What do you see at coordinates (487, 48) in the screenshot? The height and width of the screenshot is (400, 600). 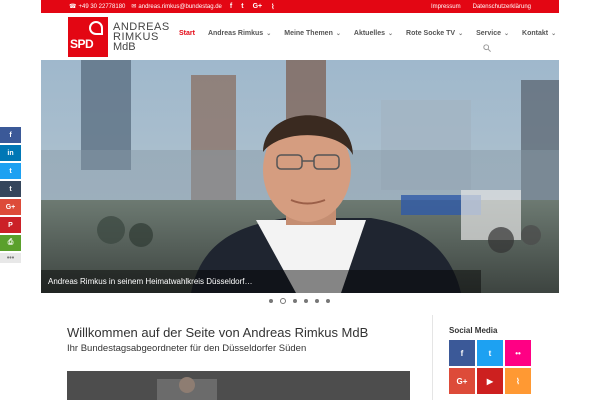 I see `search-icon` at bounding box center [487, 48].